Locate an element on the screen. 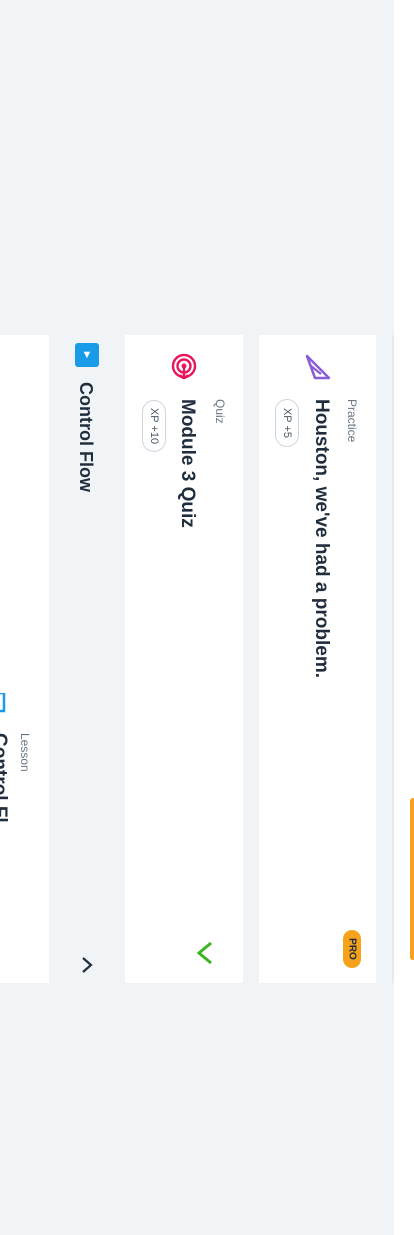  rail-accent is located at coordinates (412, 879).